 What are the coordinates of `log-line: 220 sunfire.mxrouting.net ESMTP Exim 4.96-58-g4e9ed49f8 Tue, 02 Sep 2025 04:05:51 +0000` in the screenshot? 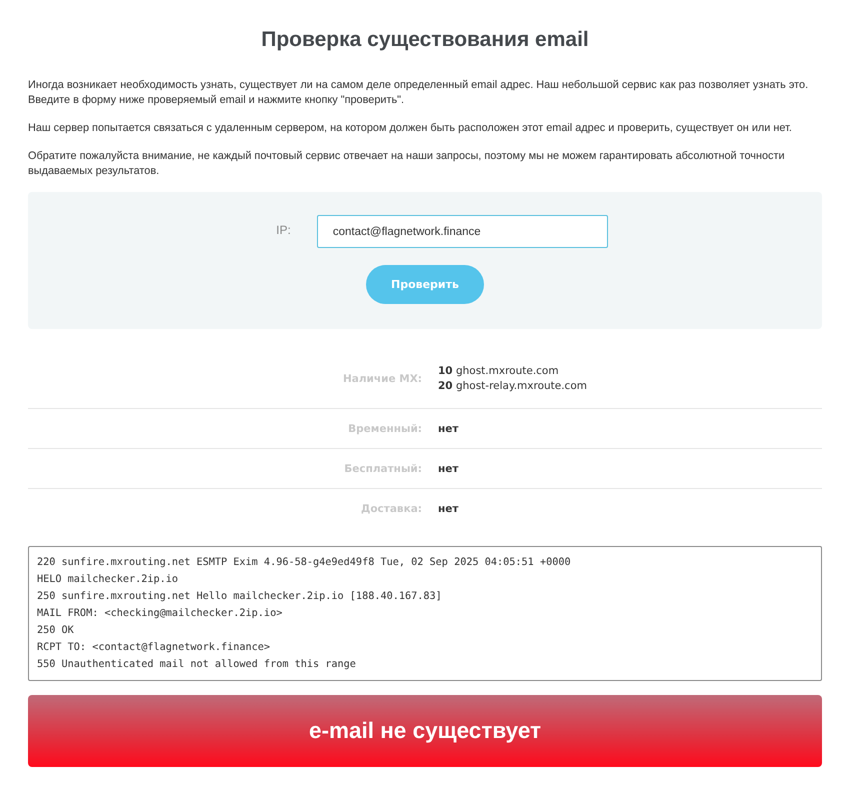 It's located at (304, 563).